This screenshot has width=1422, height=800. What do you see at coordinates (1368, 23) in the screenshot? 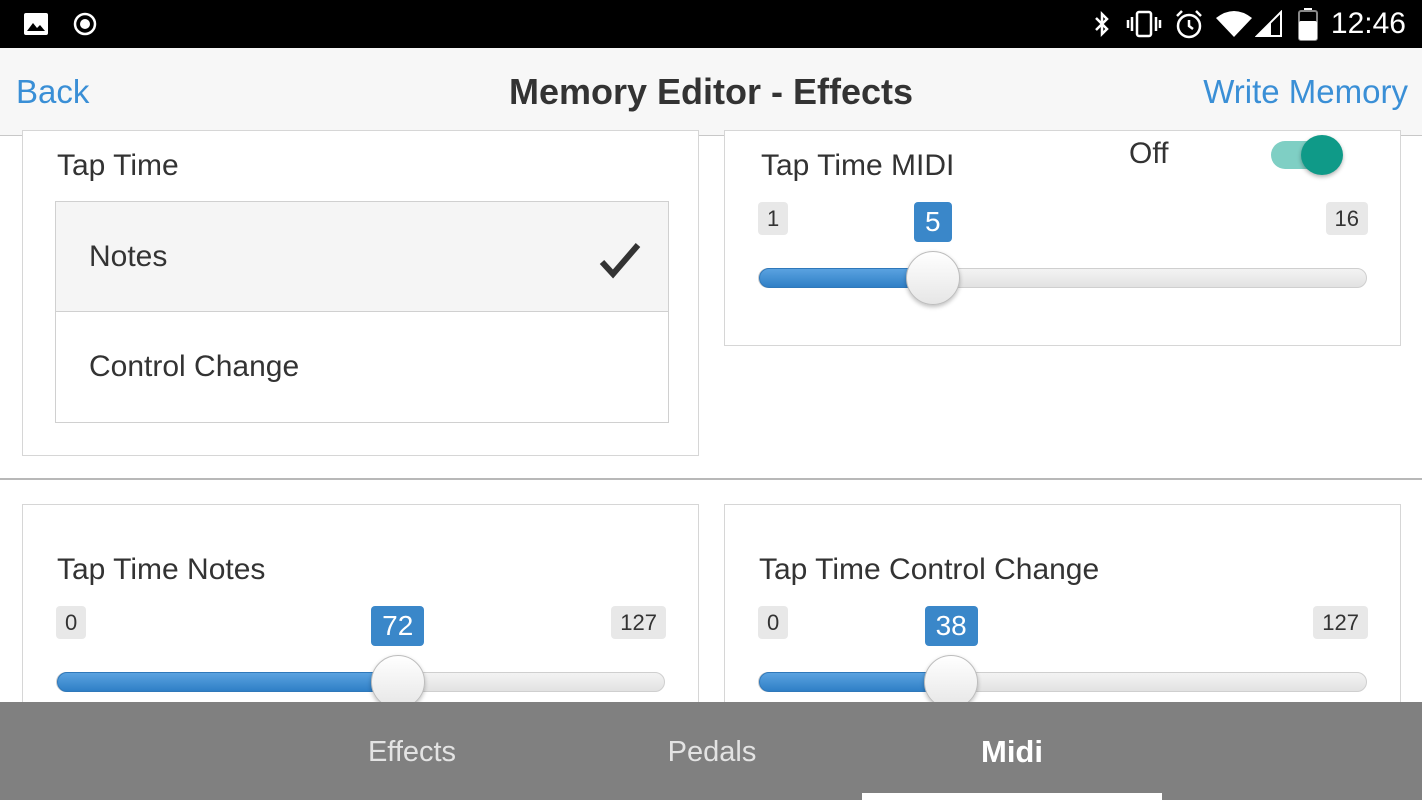
I see `status-time: 12:46` at bounding box center [1368, 23].